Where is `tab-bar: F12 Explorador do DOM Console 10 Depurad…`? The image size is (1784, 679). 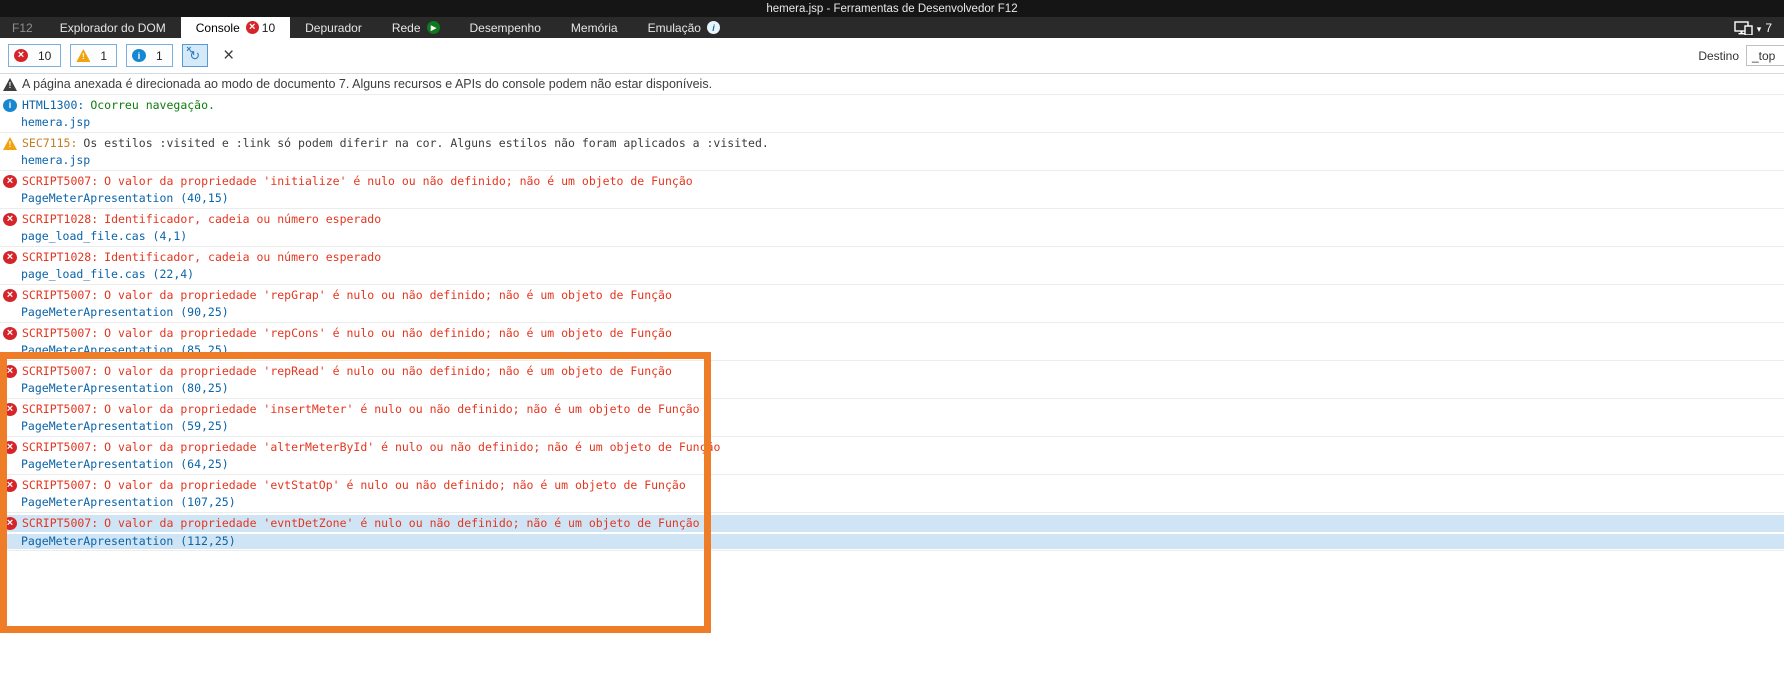
tab-bar: F12 Explorador do DOM Console 10 Depurad… is located at coordinates (892, 27).